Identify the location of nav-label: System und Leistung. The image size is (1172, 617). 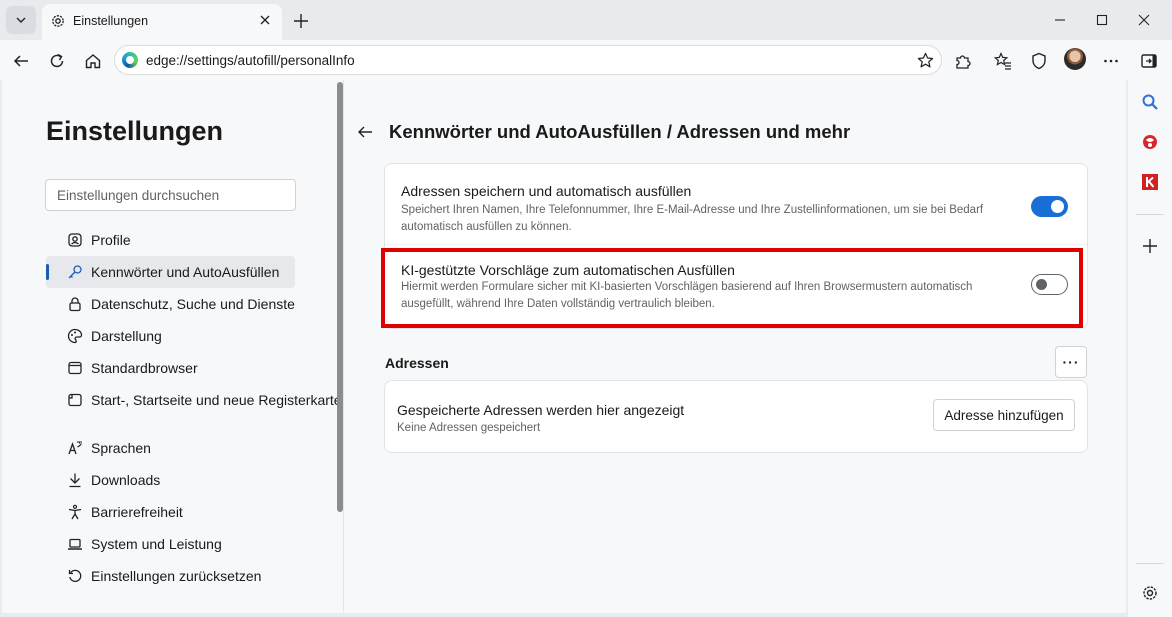
(156, 544).